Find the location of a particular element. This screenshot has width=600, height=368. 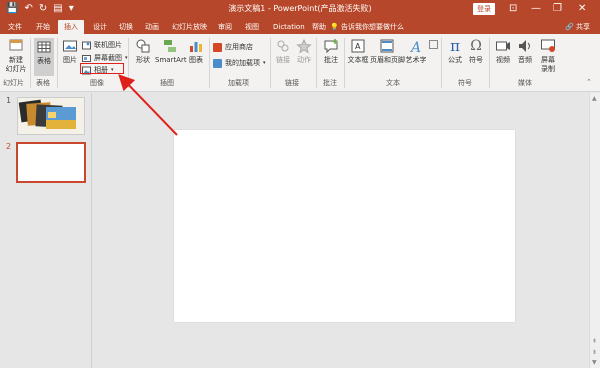

shapes-label: 形状 is located at coordinates (143, 60).